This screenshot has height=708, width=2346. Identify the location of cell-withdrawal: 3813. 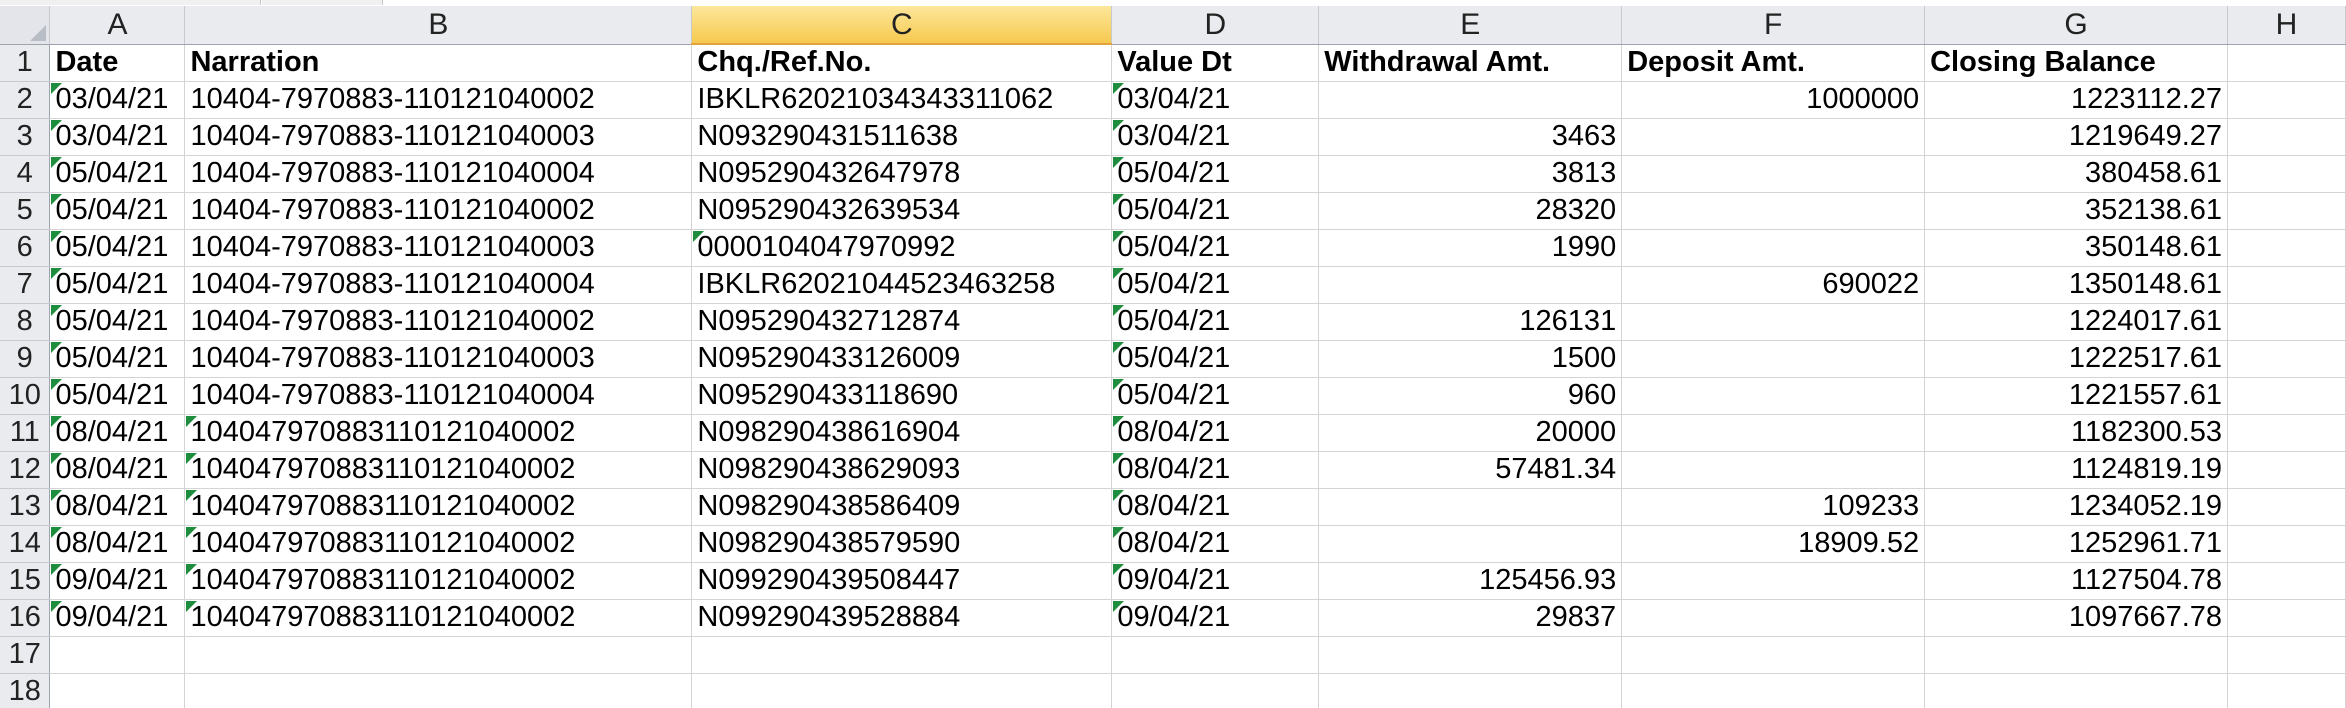
(1470, 174).